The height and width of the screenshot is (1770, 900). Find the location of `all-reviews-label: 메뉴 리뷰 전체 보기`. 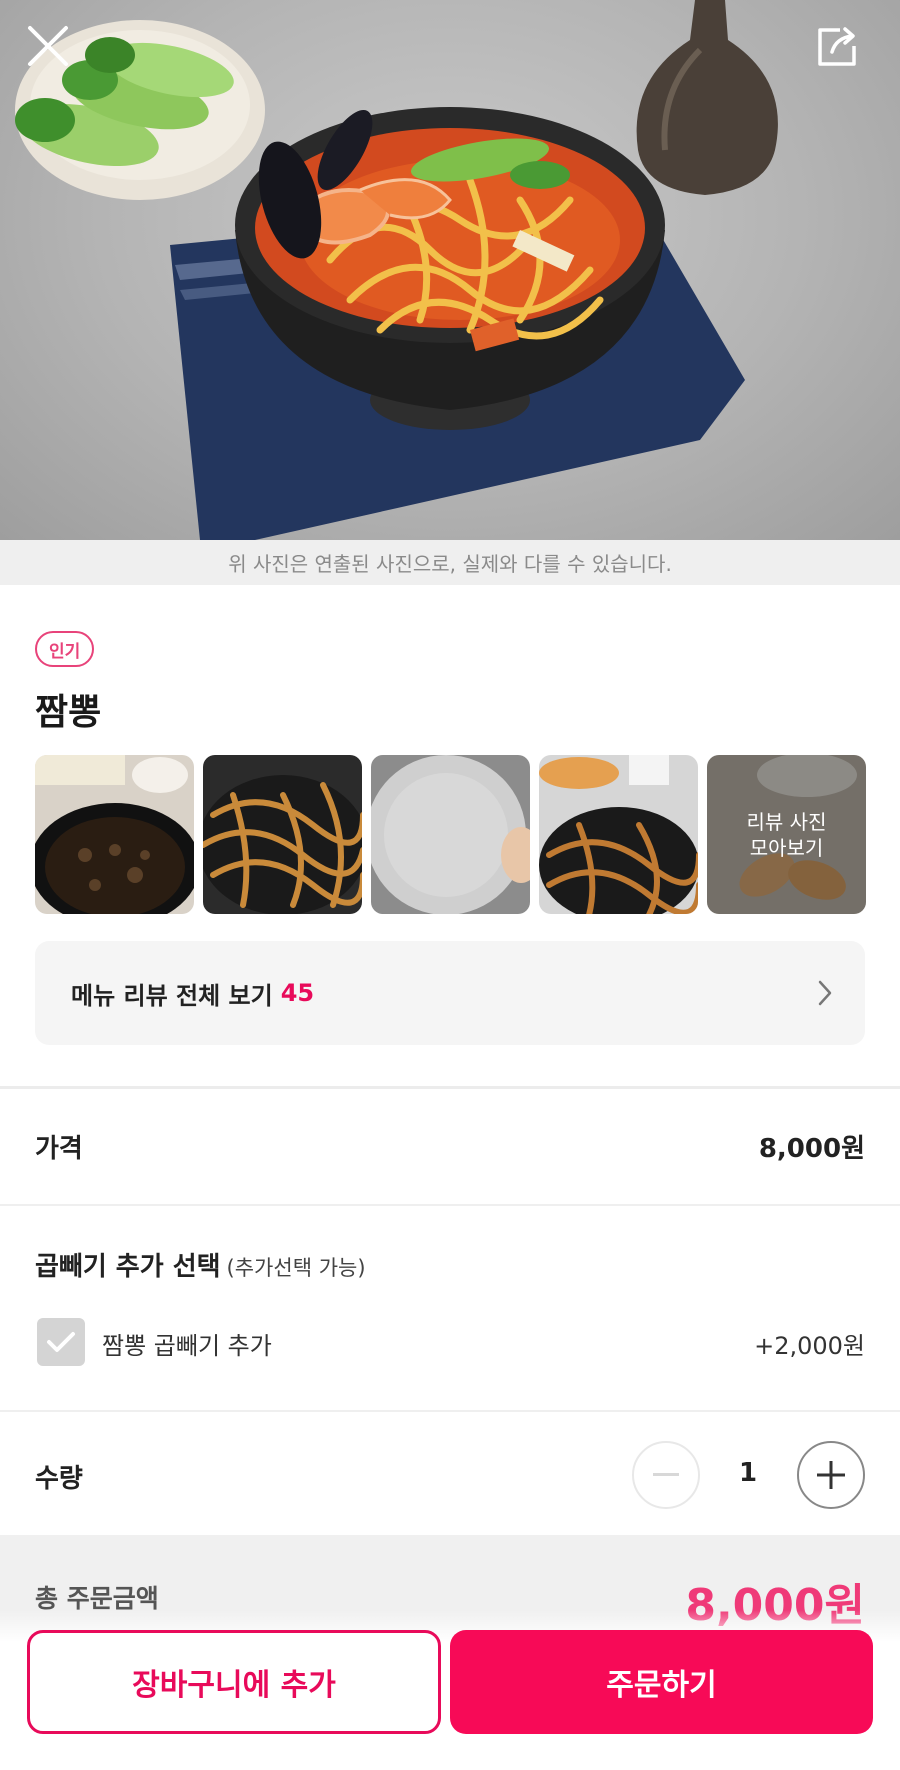

all-reviews-label: 메뉴 리뷰 전체 보기 is located at coordinates (172, 995).